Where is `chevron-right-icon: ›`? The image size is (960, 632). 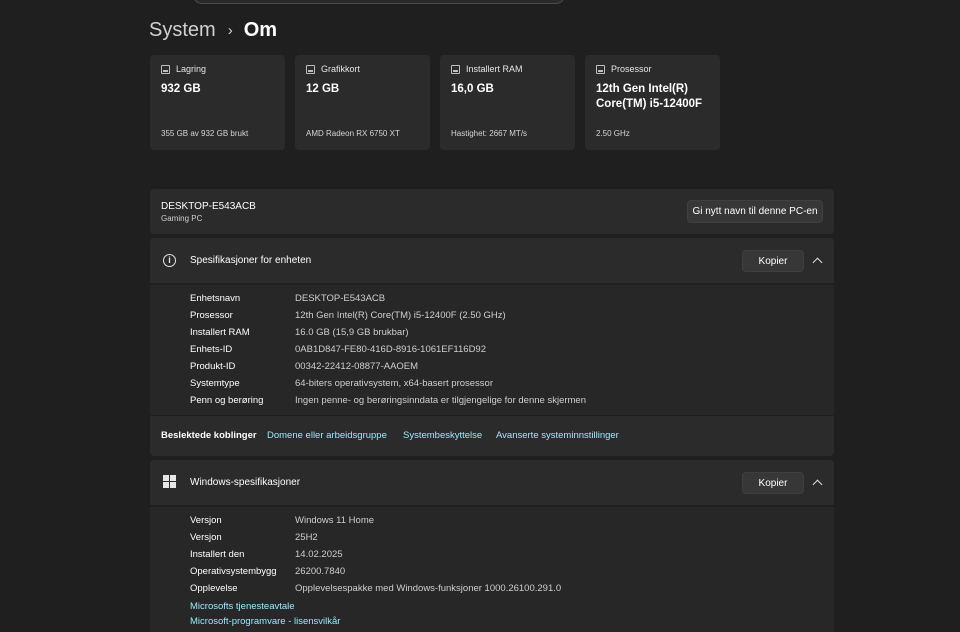 chevron-right-icon: › is located at coordinates (230, 30).